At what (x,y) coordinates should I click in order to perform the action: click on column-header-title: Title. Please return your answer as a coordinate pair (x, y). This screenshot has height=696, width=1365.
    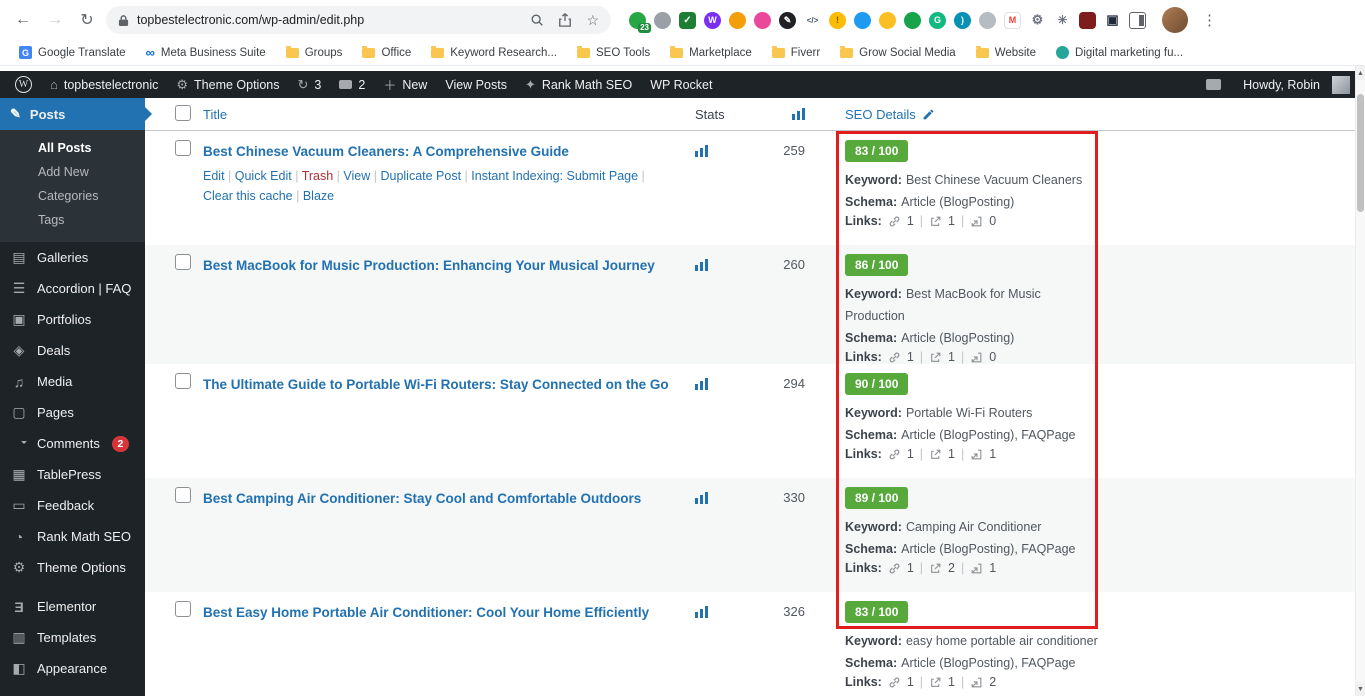
    Looking at the image, I should click on (215, 114).